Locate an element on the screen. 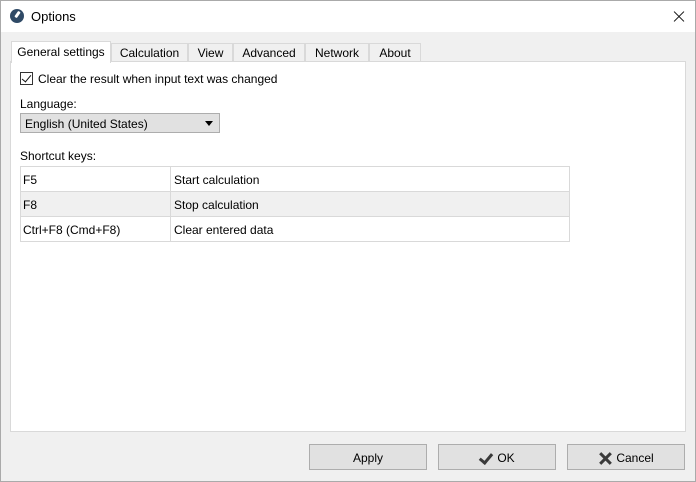  apply-button-label: Apply is located at coordinates (368, 457).